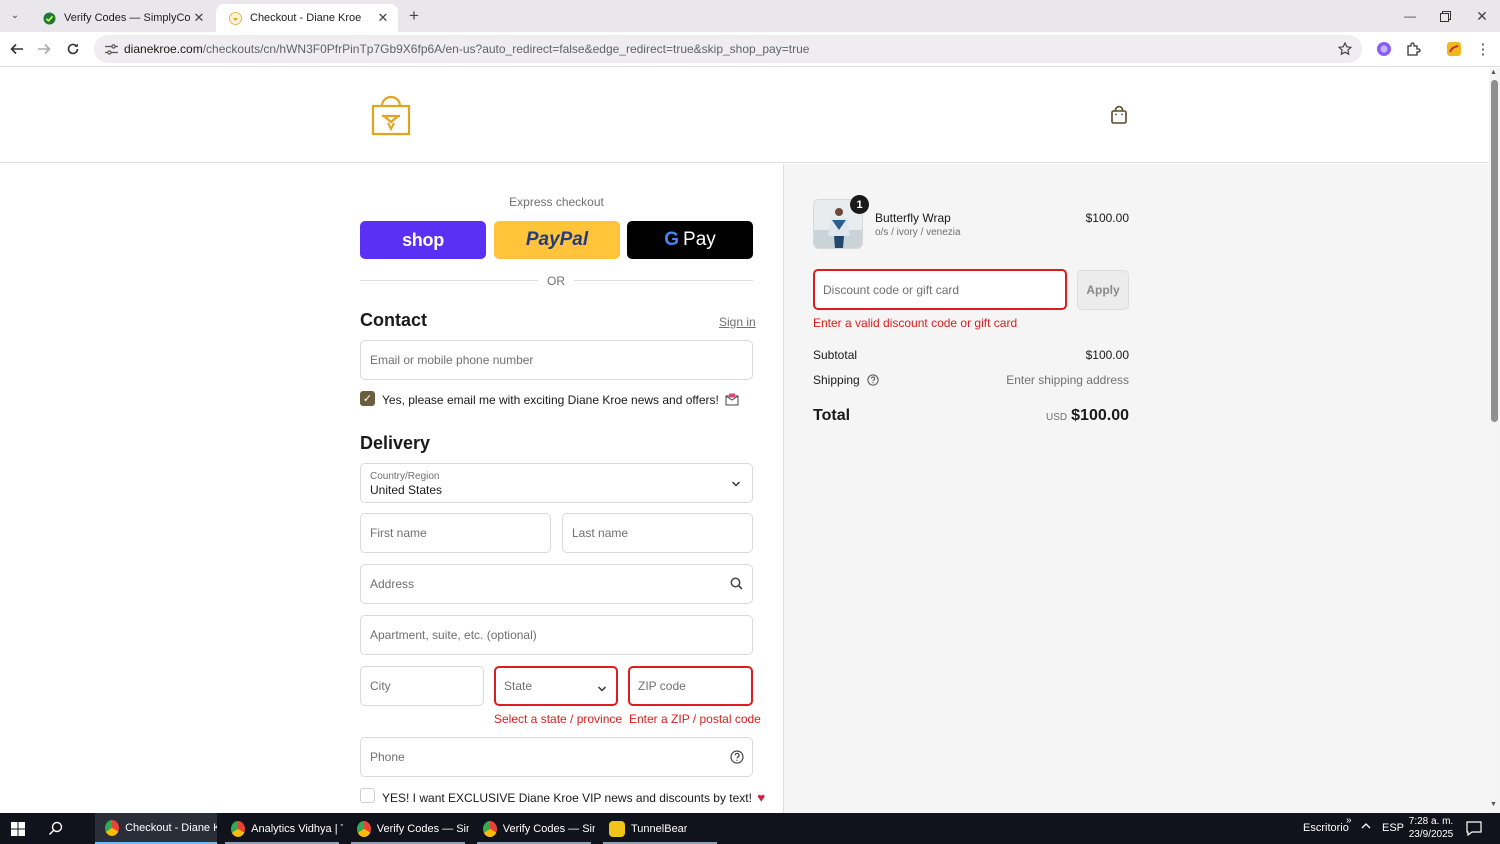 Image resolution: width=1500 pixels, height=844 pixels. Describe the element at coordinates (1494, 440) in the screenshot. I see `page-scrollbar: ▲ ▼` at that location.